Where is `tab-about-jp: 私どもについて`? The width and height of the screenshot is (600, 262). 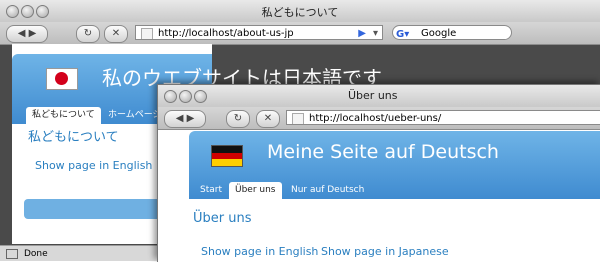 tab-about-jp: 私どもについて is located at coordinates (63, 115).